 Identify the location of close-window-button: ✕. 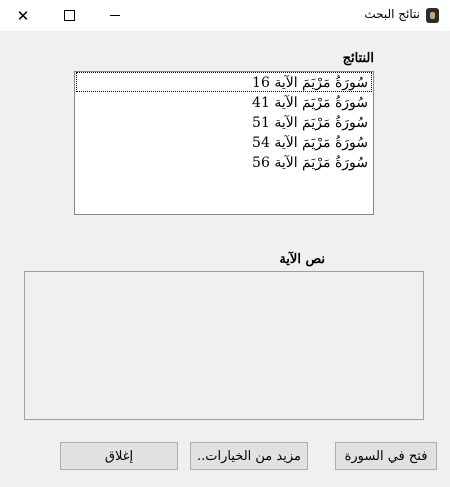
(23, 15).